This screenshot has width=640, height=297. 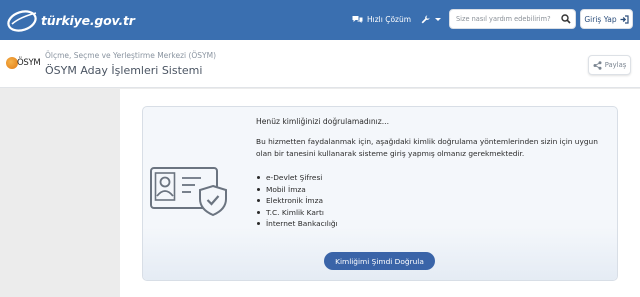 What do you see at coordinates (597, 65) in the screenshot?
I see `share-icon` at bounding box center [597, 65].